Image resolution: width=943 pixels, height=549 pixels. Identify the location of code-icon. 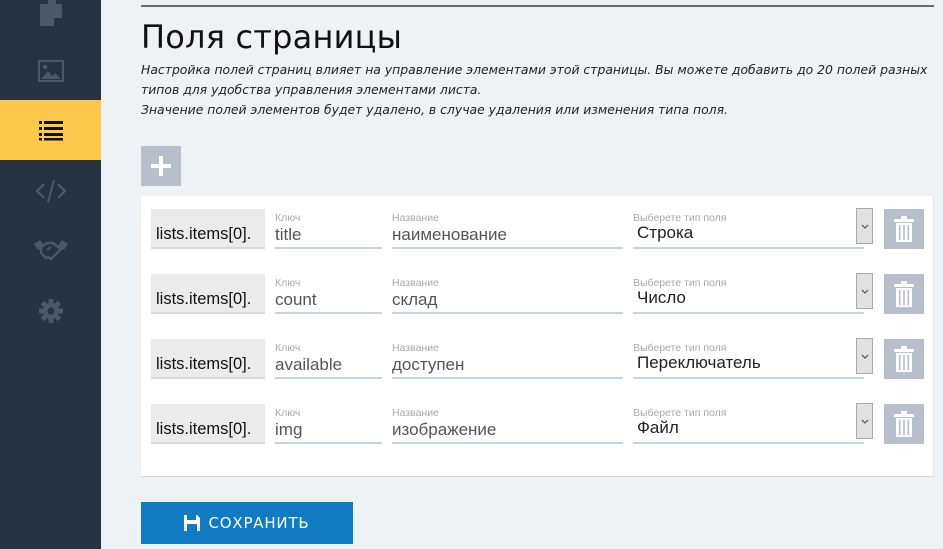
(50, 191).